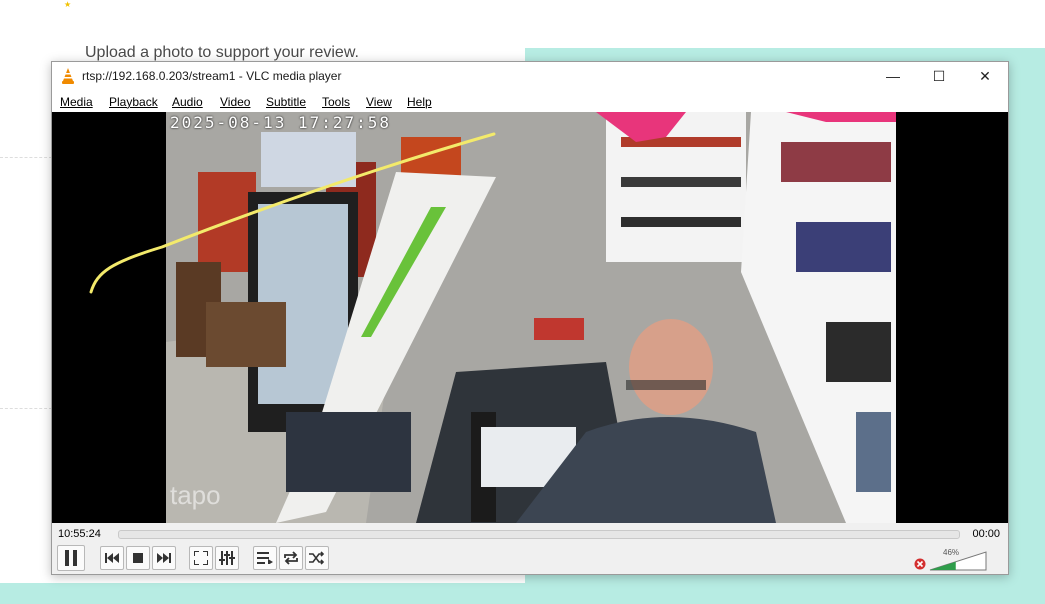 The width and height of the screenshot is (1045, 604). Describe the element at coordinates (76, 102) in the screenshot. I see `menu-media: Media` at that location.